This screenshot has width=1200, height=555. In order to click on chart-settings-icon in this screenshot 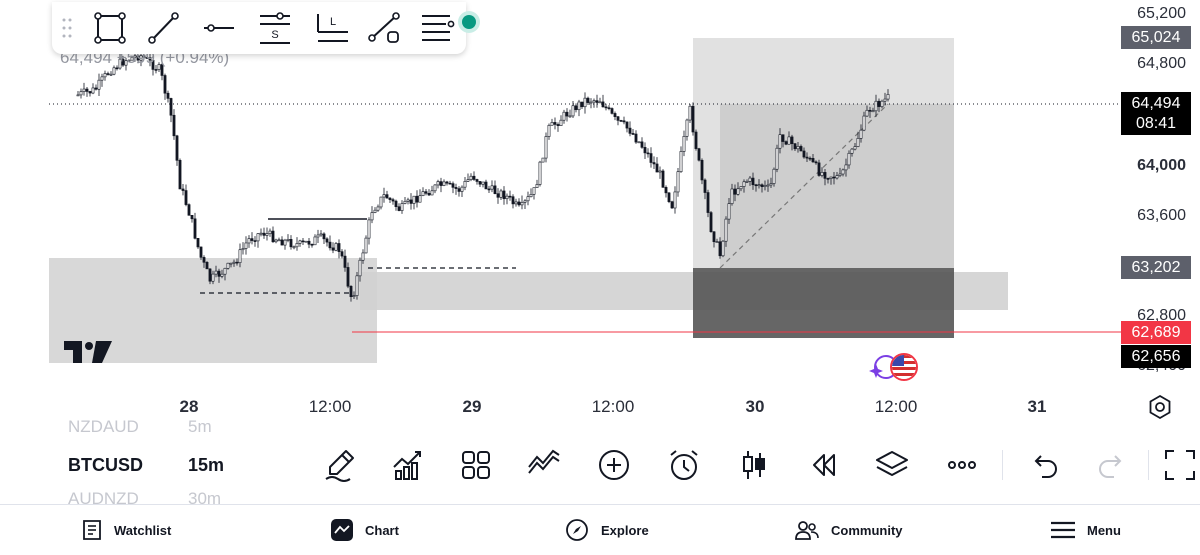, I will do `click(1160, 407)`.